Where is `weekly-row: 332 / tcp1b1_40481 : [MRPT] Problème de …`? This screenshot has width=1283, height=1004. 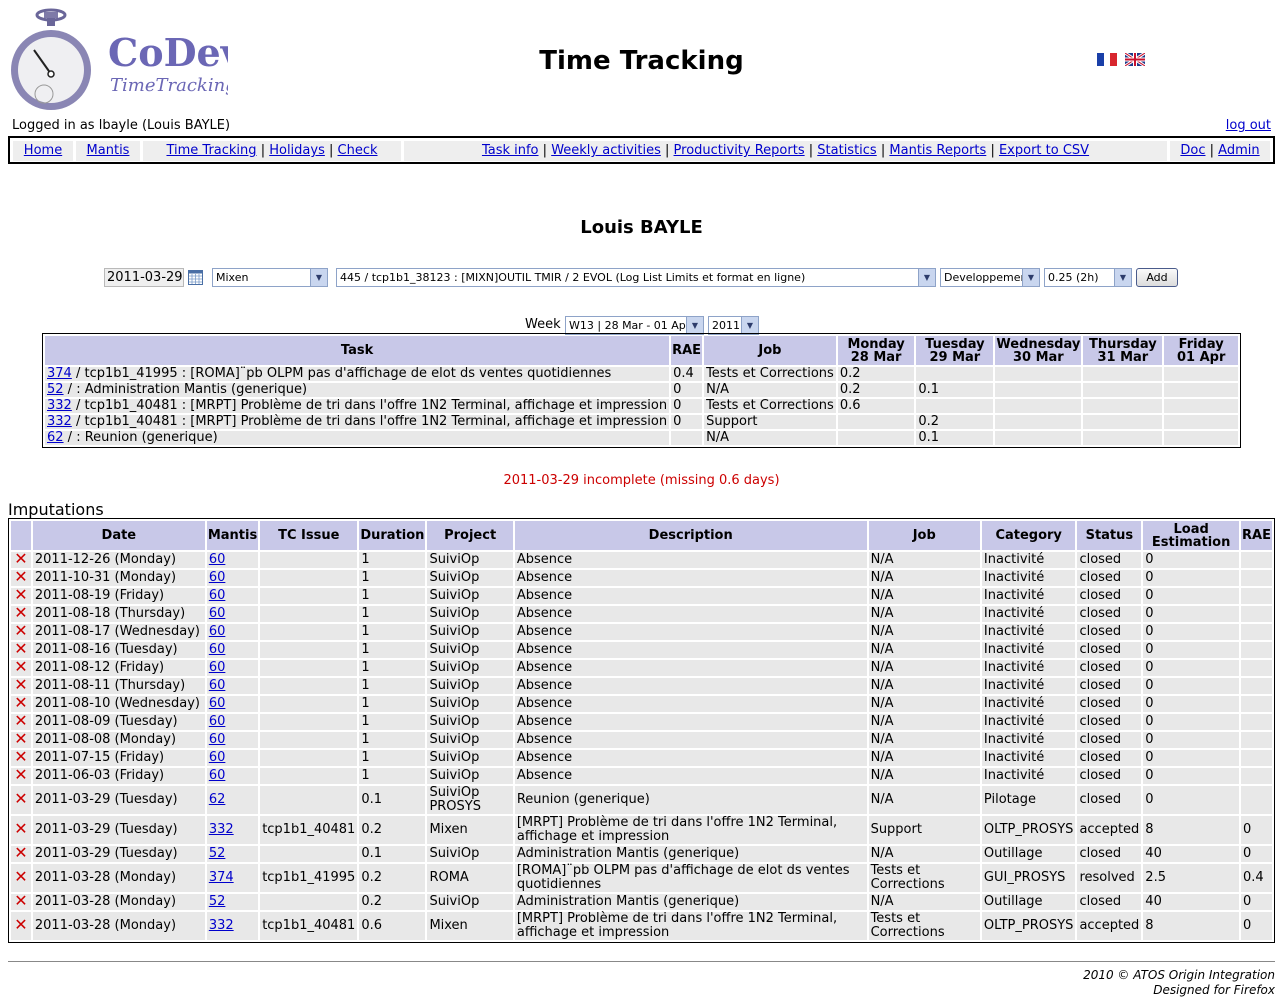
weekly-row: 332 / tcp1b1_40481 : [MRPT] Problème de … is located at coordinates (641, 406).